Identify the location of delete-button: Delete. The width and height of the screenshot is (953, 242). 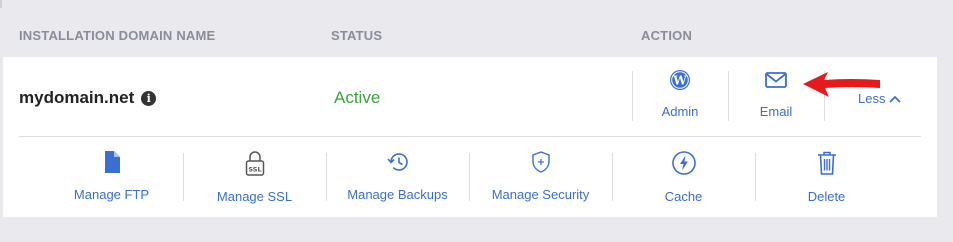
(826, 178).